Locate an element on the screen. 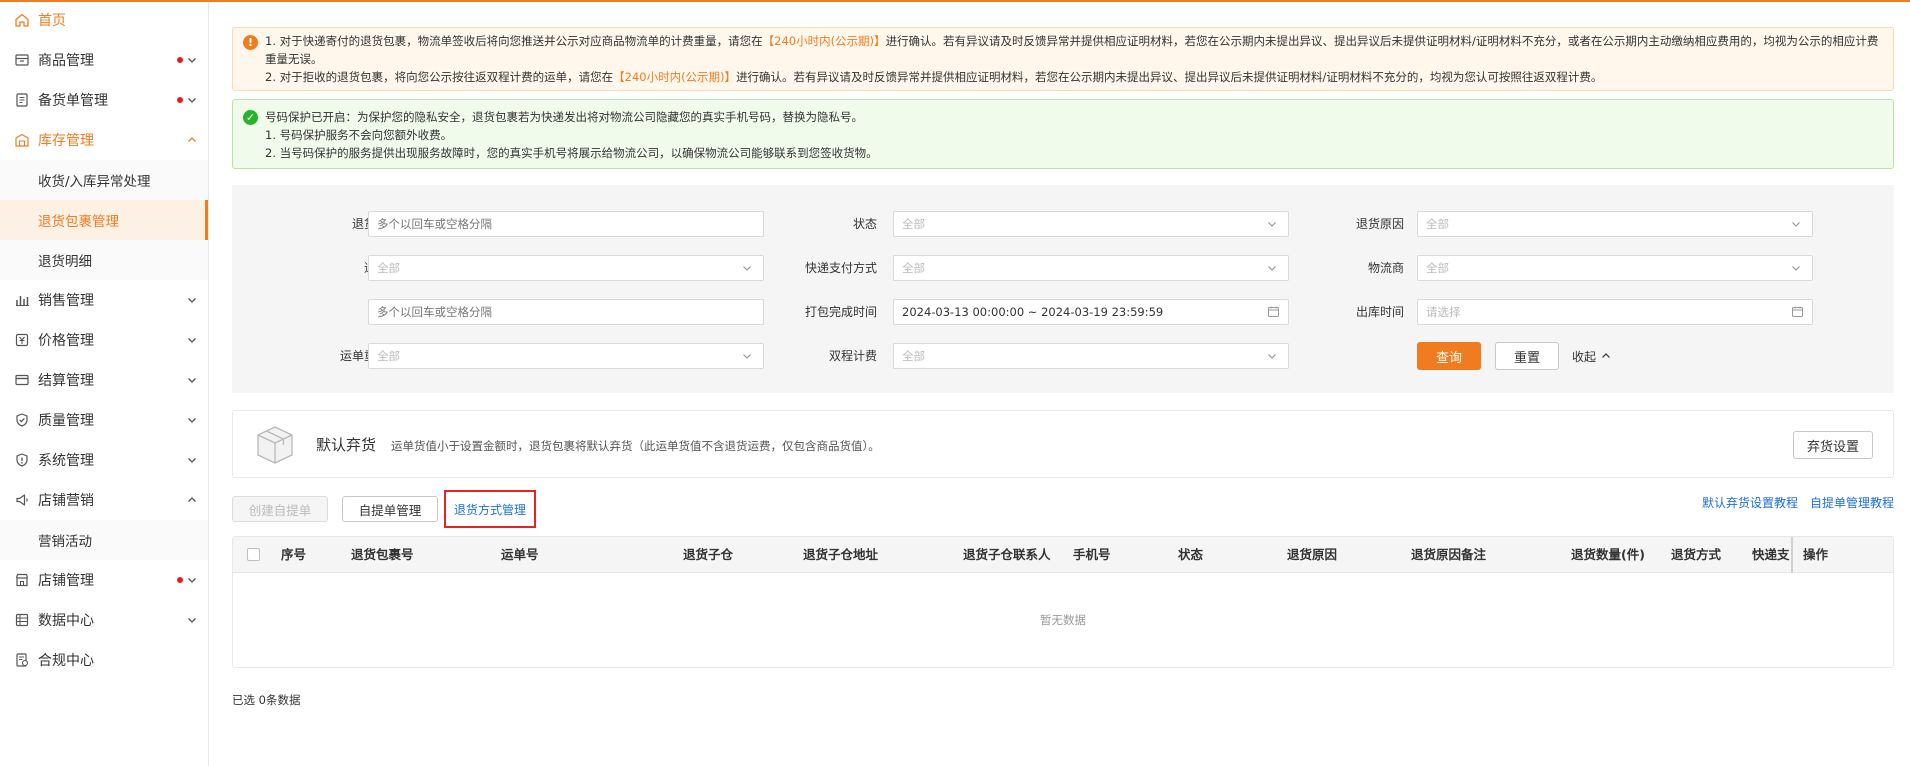 This screenshot has width=1910, height=766. select-all-checkbox is located at coordinates (253, 554).